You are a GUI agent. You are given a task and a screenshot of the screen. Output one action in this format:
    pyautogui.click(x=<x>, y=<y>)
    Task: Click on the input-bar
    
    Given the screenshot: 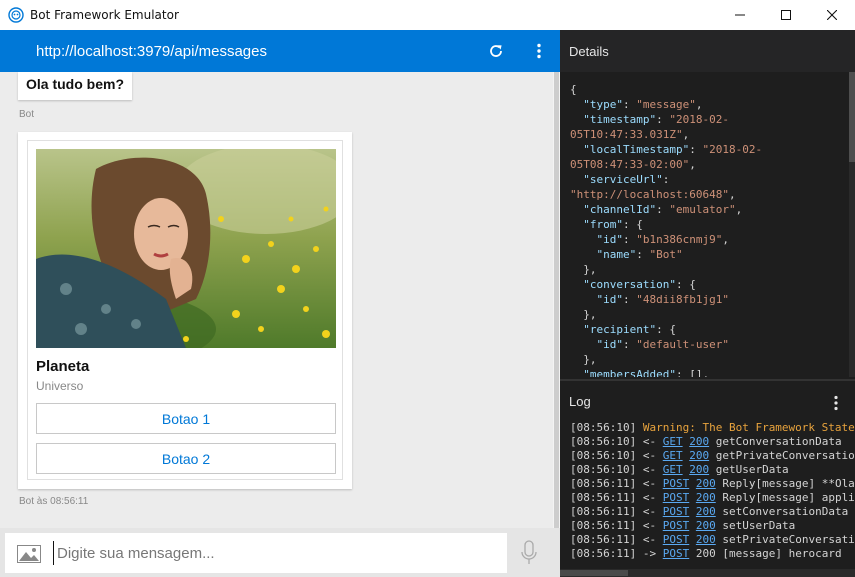 What is the action you would take?
    pyautogui.click(x=280, y=552)
    